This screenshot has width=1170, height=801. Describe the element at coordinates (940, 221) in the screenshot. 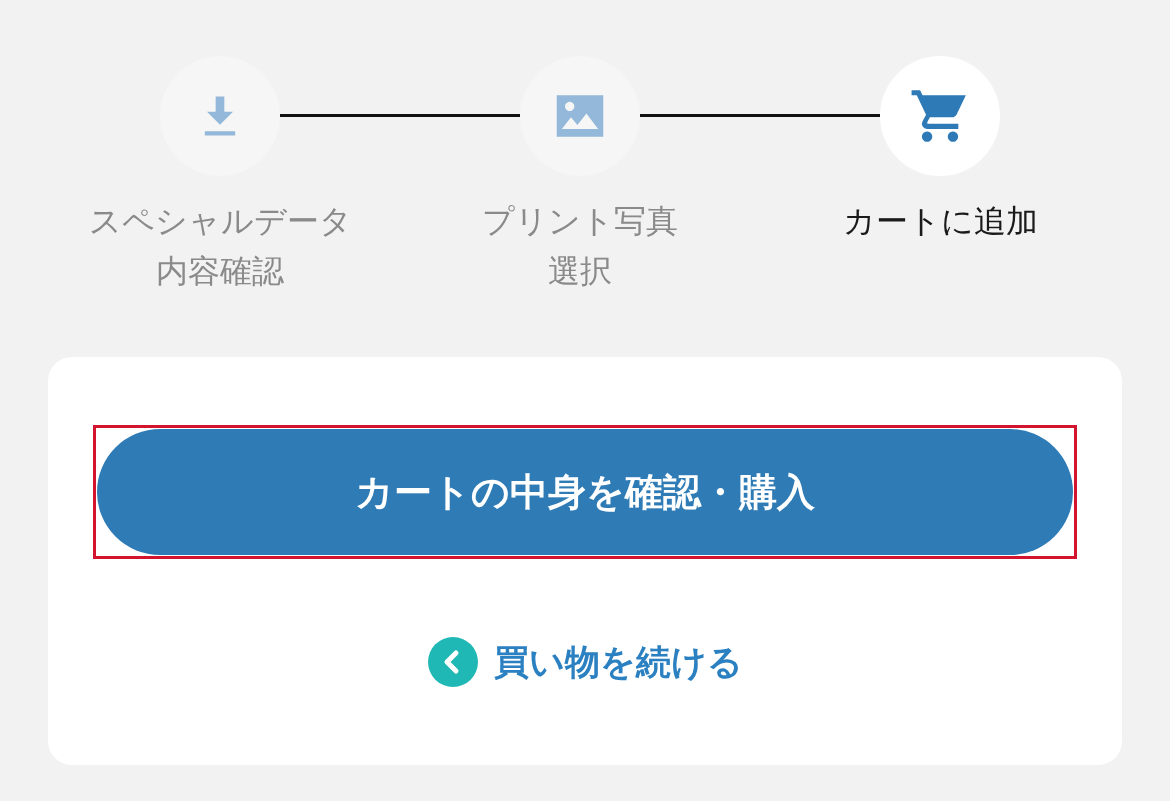

I see `step-label: カートに追加` at that location.